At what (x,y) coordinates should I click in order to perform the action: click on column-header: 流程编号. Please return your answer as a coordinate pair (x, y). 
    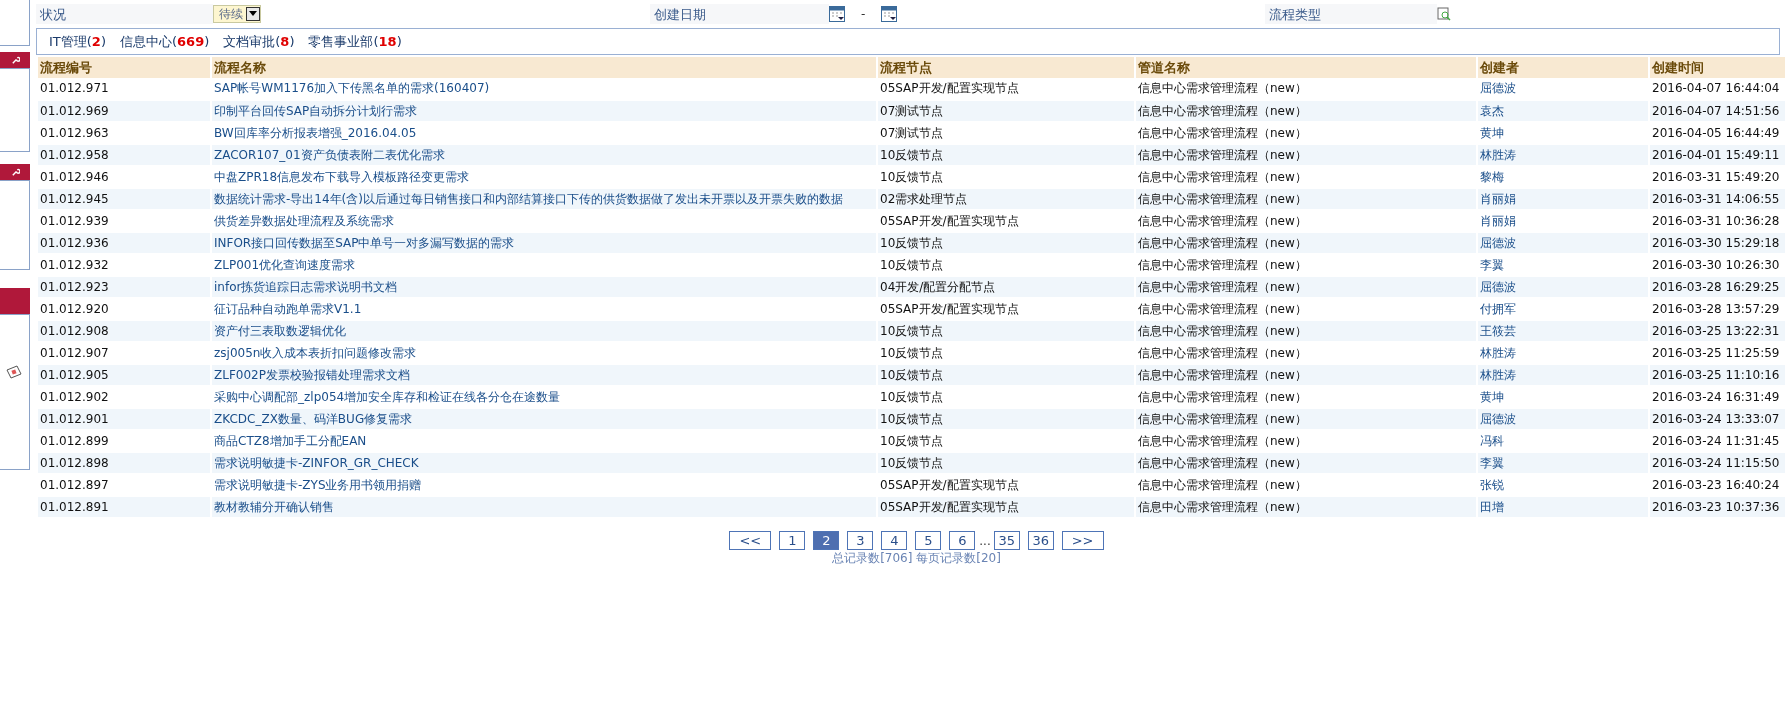
    Looking at the image, I should click on (124, 67).